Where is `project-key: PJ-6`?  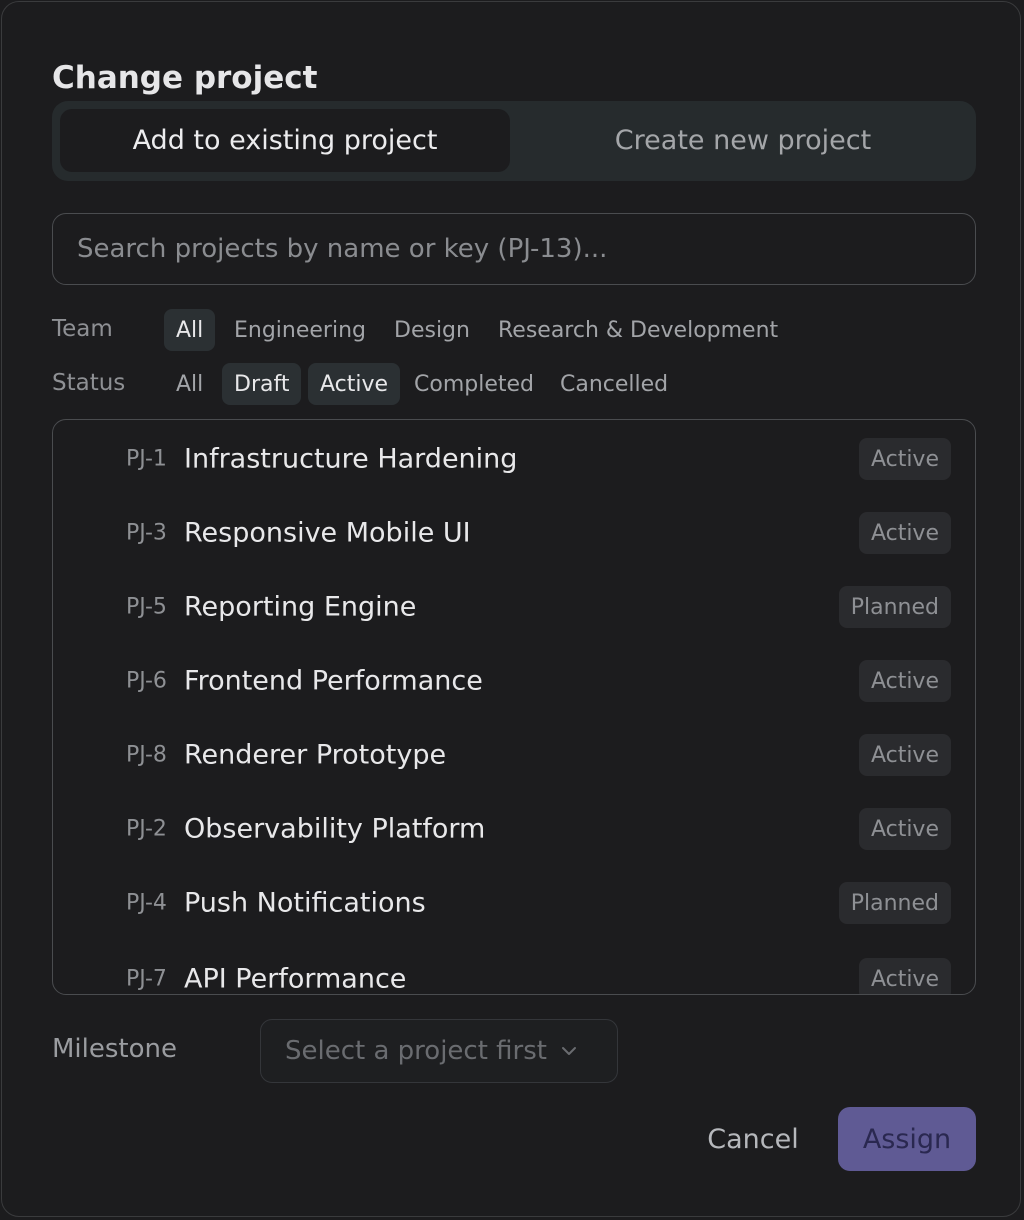
project-key: PJ-6 is located at coordinates (146, 681).